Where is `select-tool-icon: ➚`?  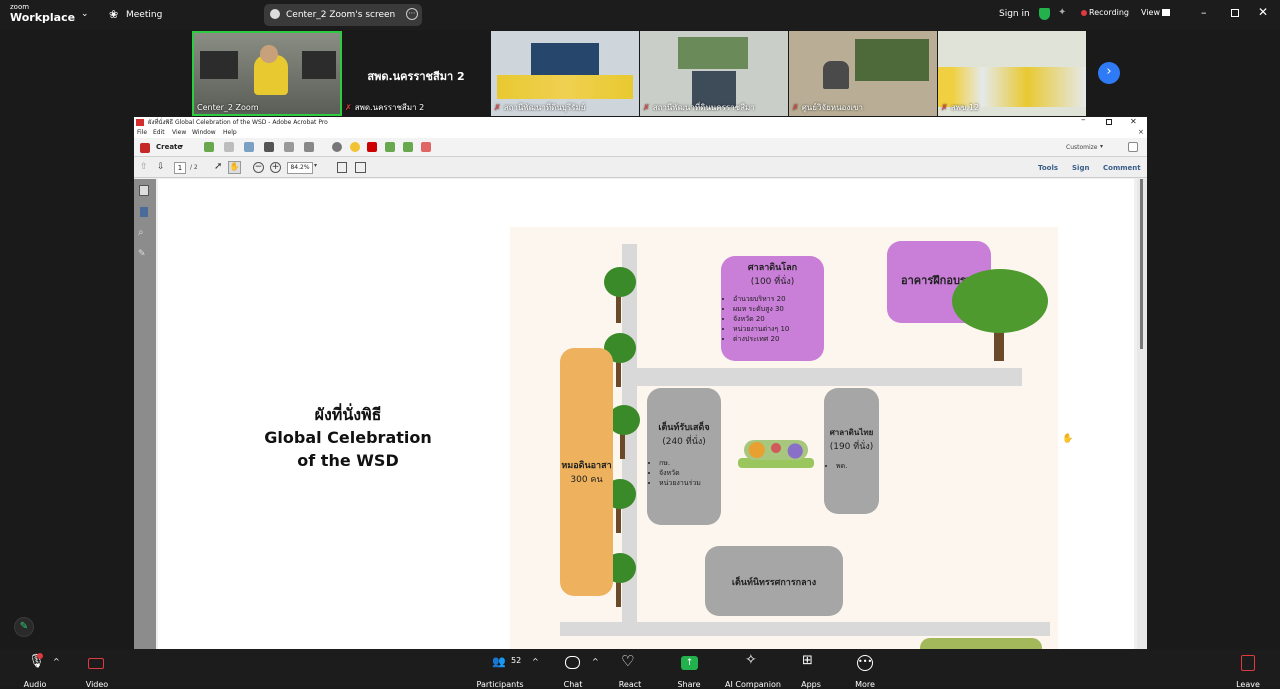 select-tool-icon: ➚ is located at coordinates (218, 166).